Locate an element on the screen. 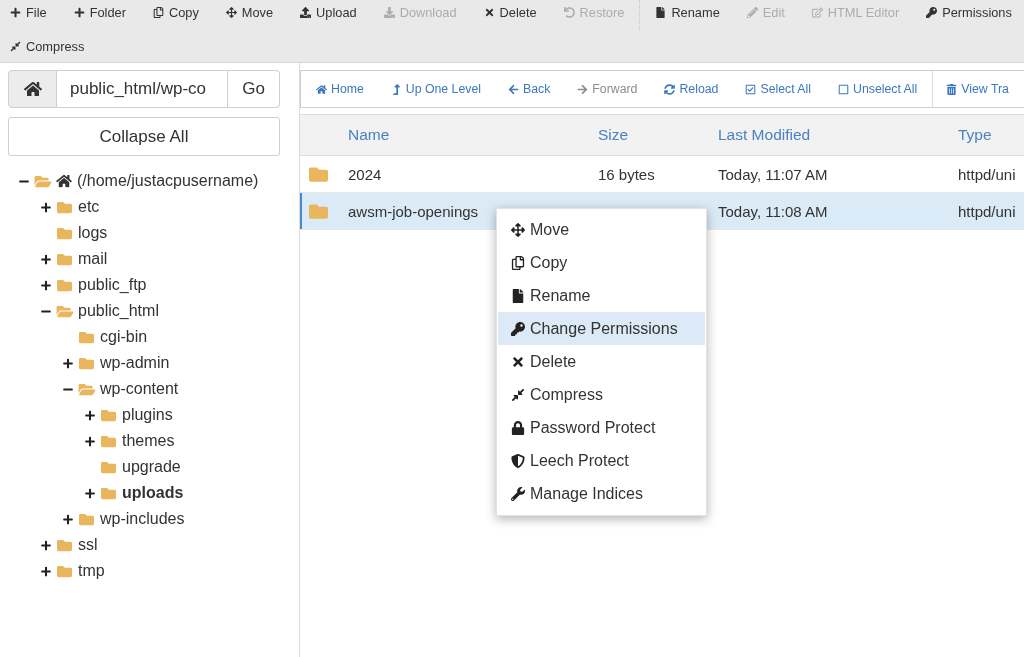 Image resolution: width=1024 pixels, height=657 pixels. table-cell-text: 2024 is located at coordinates (365, 174).